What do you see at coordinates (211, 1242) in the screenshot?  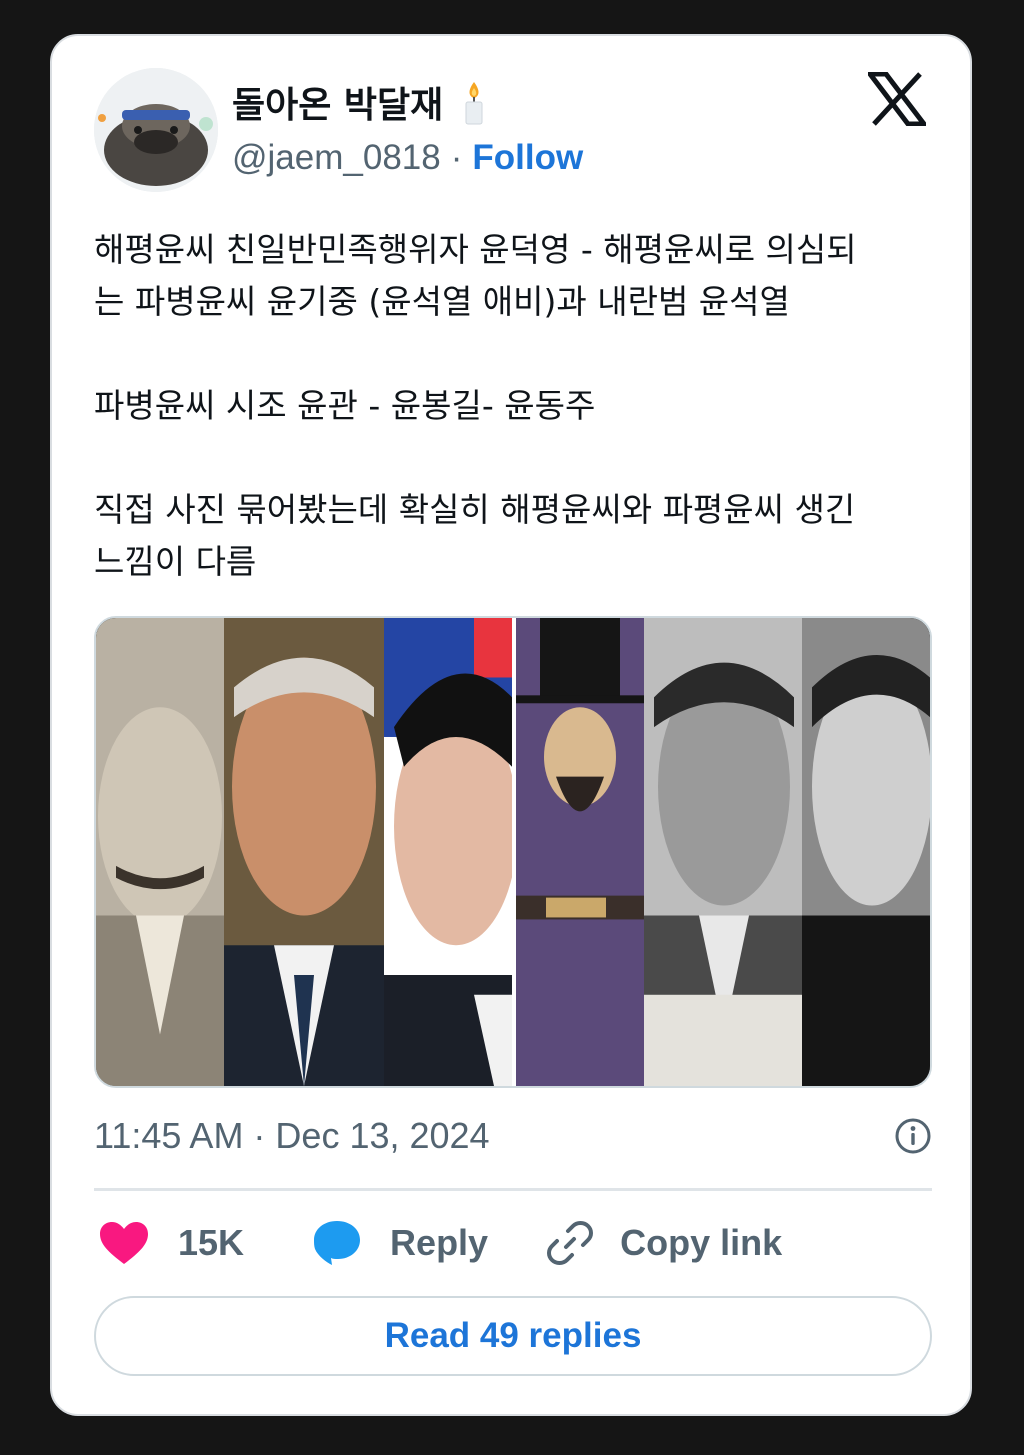 I see `like-count: 15K` at bounding box center [211, 1242].